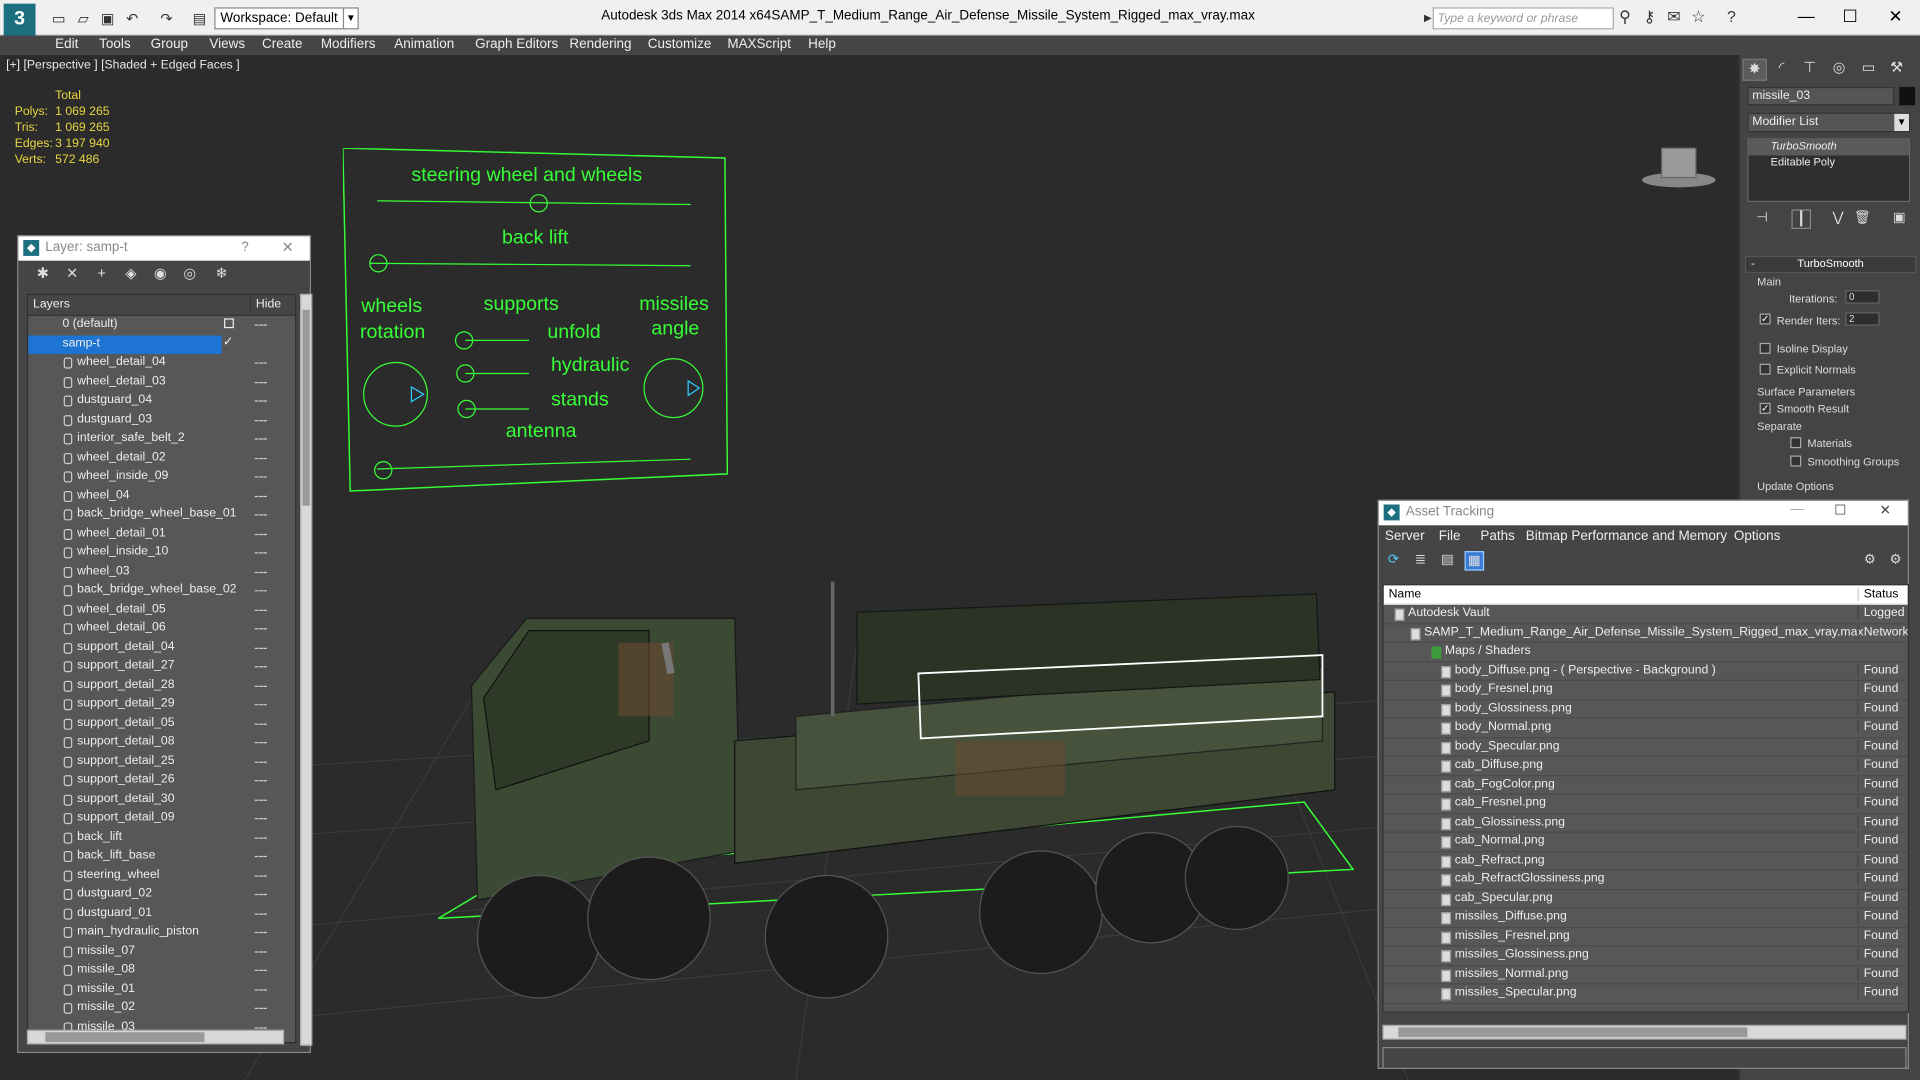  Describe the element at coordinates (161, 951) in the screenshot. I see `layer-object-row: missile_07` at that location.